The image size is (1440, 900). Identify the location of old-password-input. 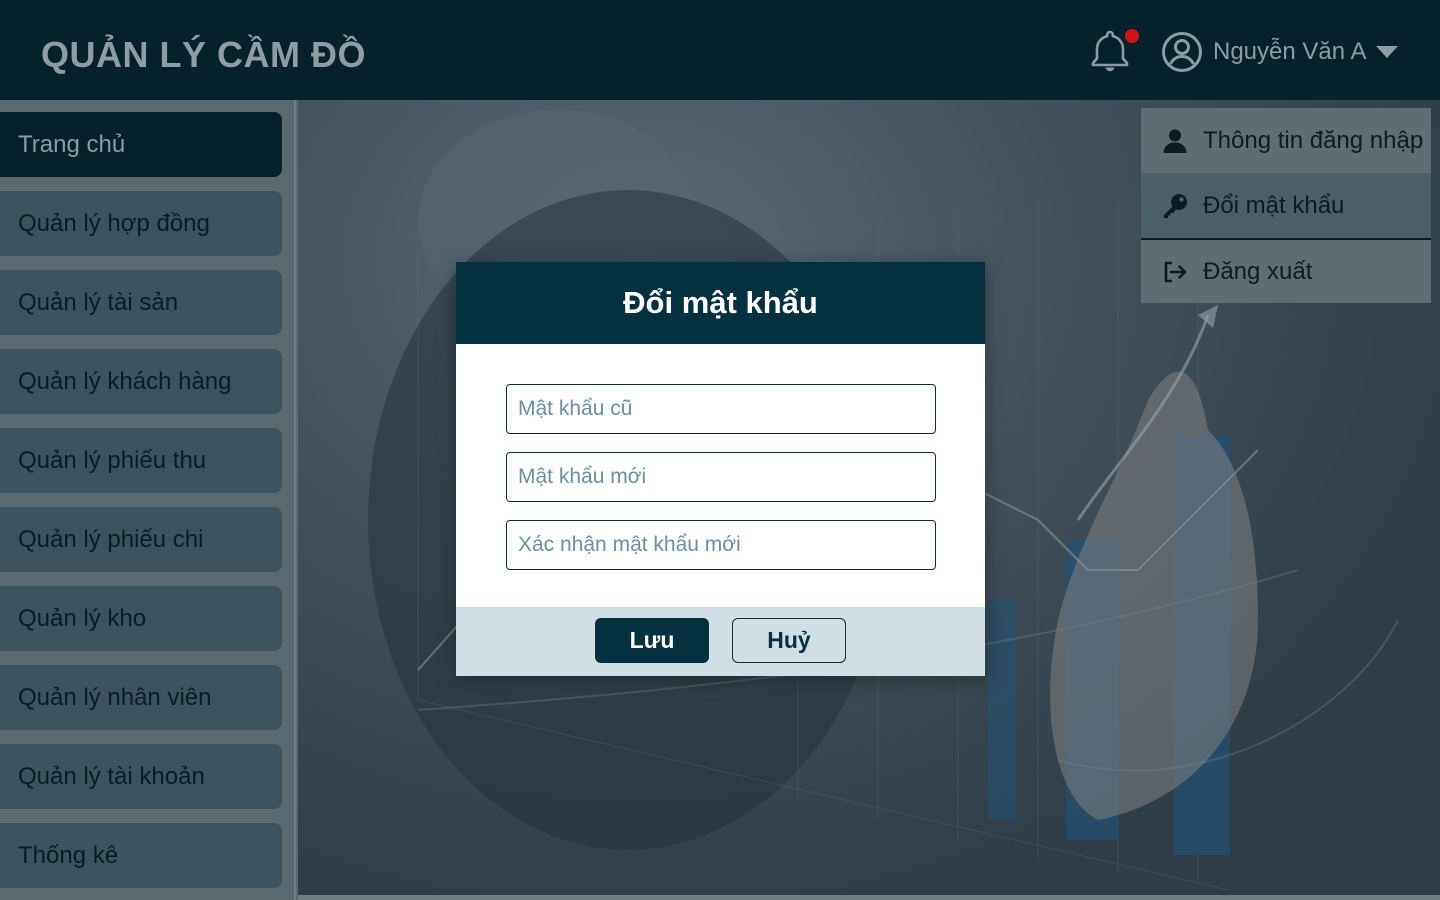
(721, 409).